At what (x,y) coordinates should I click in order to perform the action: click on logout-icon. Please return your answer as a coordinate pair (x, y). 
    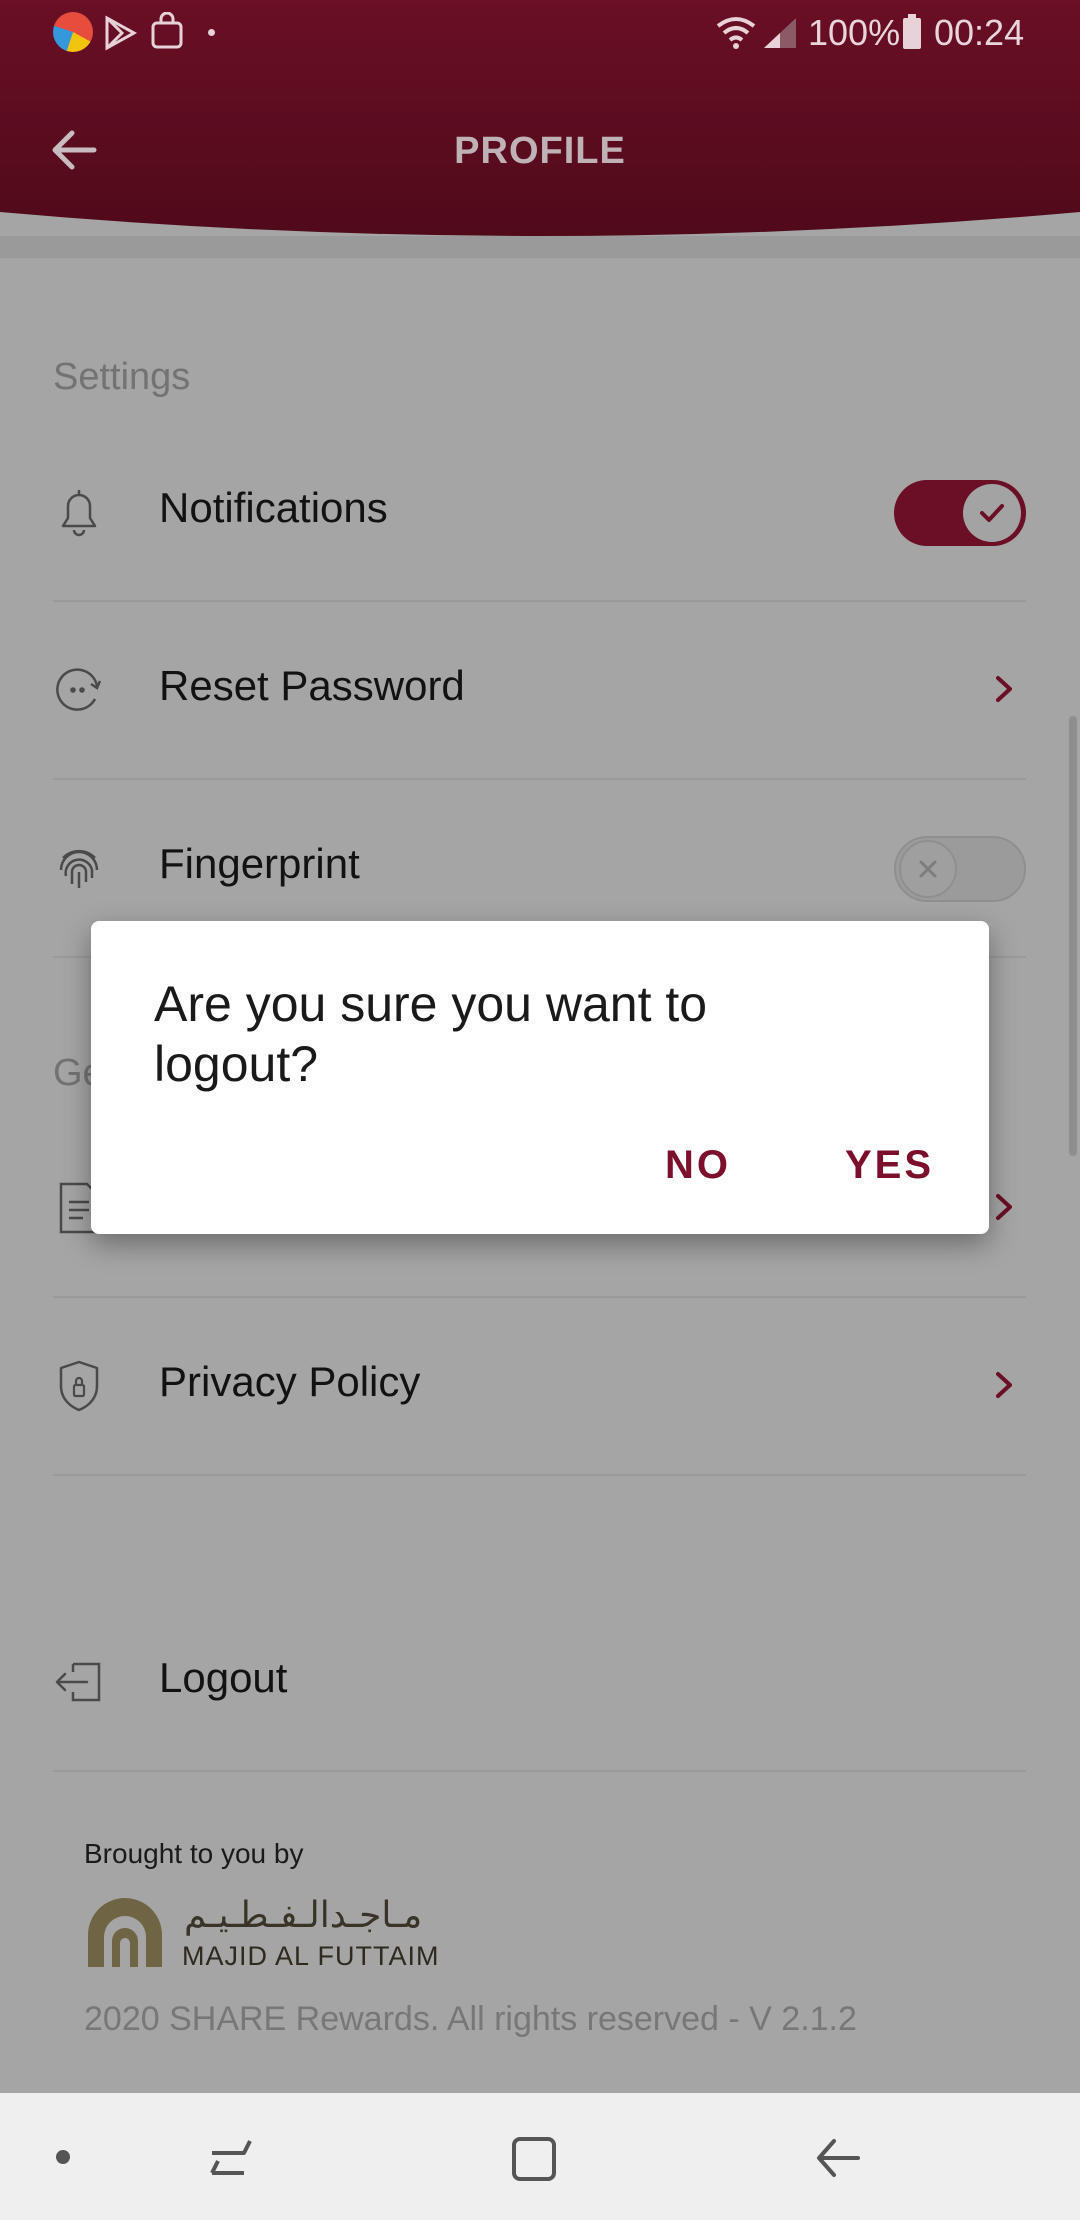
    Looking at the image, I should click on (78, 1682).